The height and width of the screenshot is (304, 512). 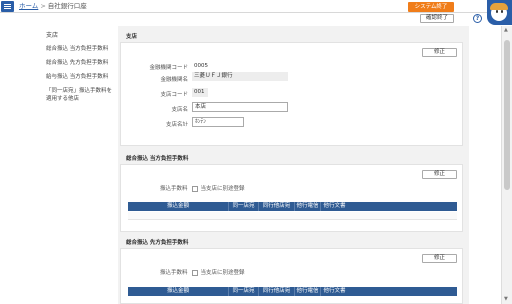 I want to click on scroll-up-icon: ▲, so click(x=506, y=30).